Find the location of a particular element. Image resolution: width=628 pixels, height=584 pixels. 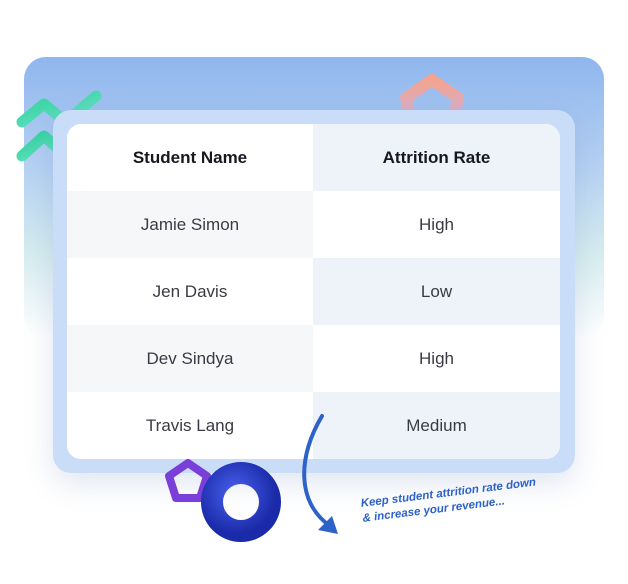

header-student-name: Student Name is located at coordinates (190, 157).